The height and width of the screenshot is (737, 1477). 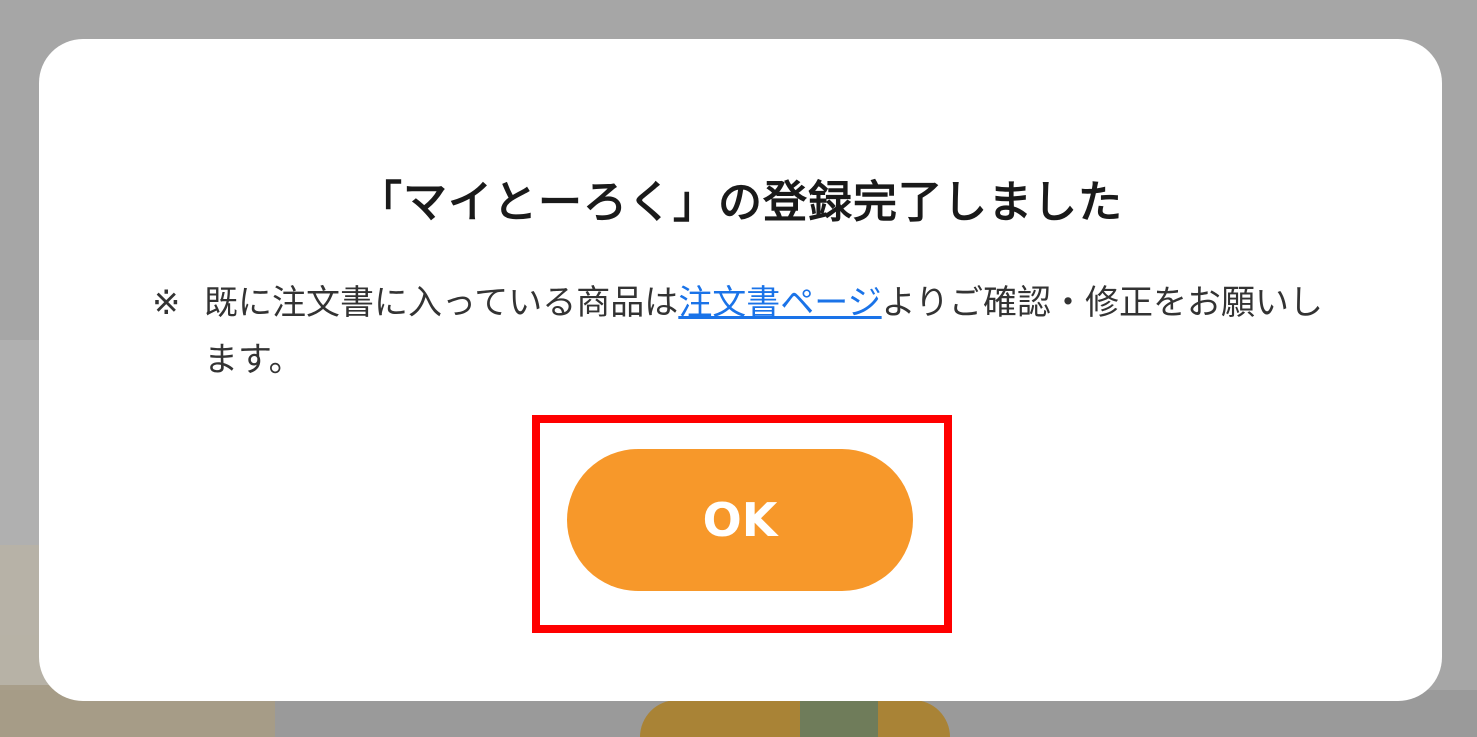 I want to click on dialog-message-text: 既に注文書に入っている商品は注文書ページよりご確認・修正をお願いします。, so click(x=742, y=332).